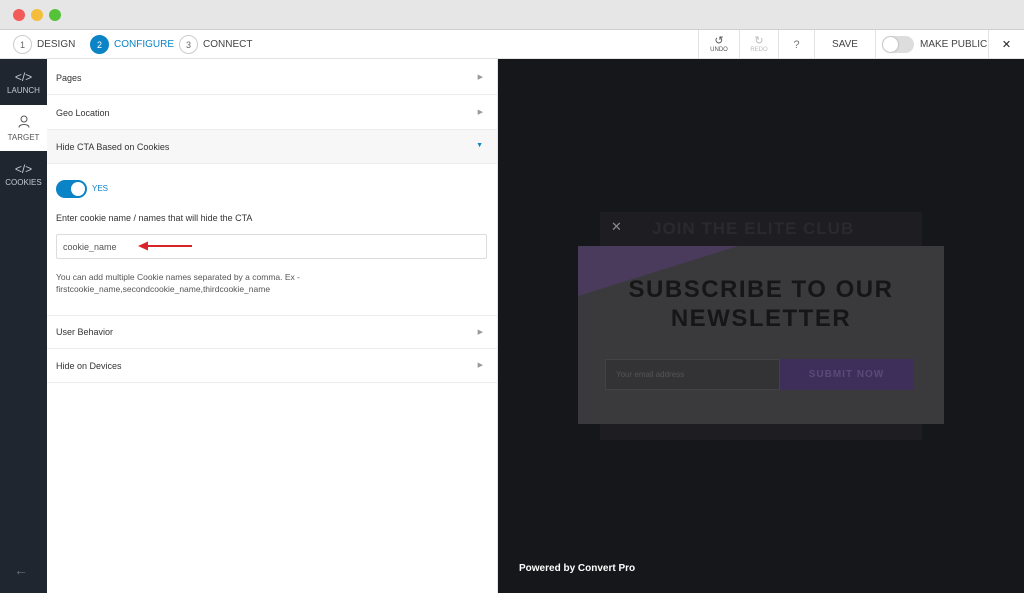 The image size is (1024, 593). Describe the element at coordinates (37, 15) in the screenshot. I see `minimize-window-button` at that location.